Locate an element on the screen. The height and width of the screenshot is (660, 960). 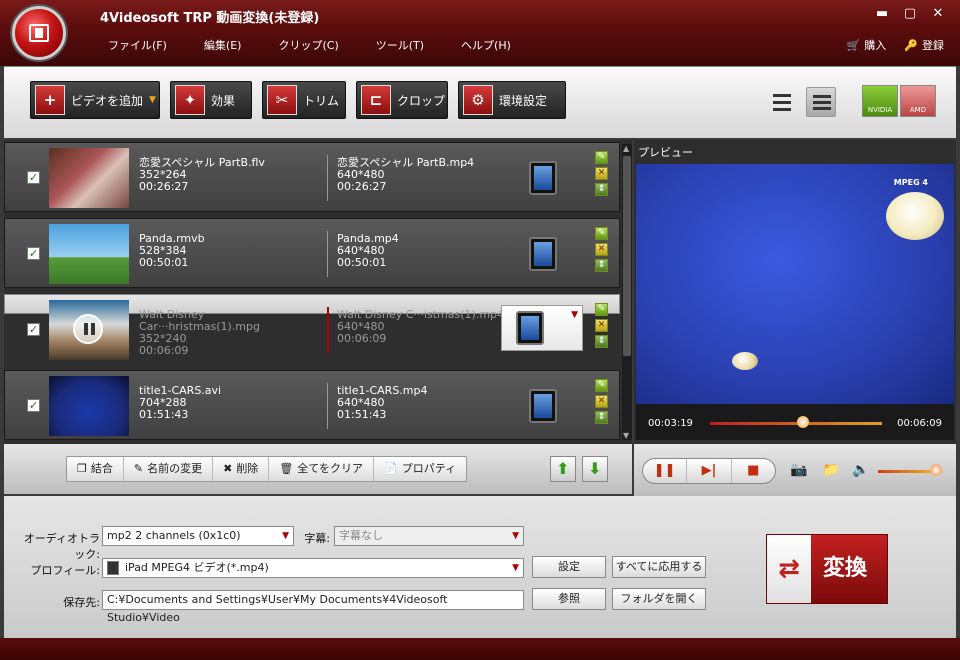
buy-link: 🛒 購入 is located at coordinates (867, 45).